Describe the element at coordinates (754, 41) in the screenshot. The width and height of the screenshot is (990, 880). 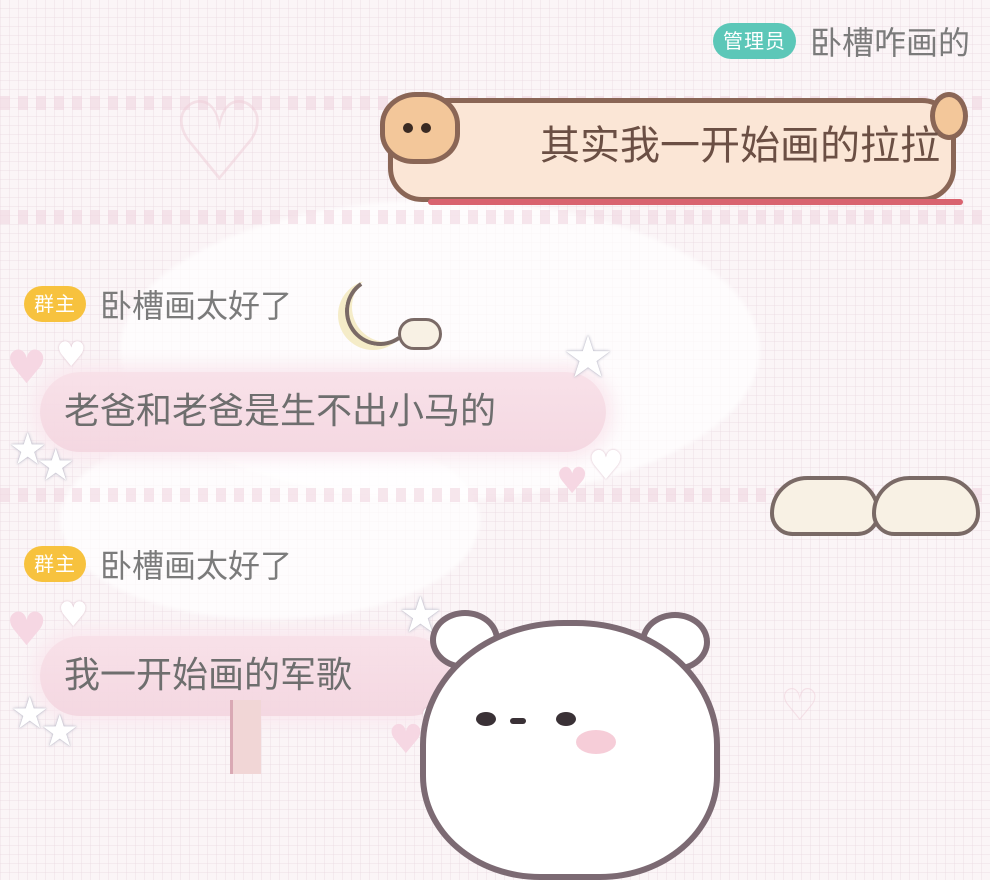
I see `admin-badge: 管理员` at that location.